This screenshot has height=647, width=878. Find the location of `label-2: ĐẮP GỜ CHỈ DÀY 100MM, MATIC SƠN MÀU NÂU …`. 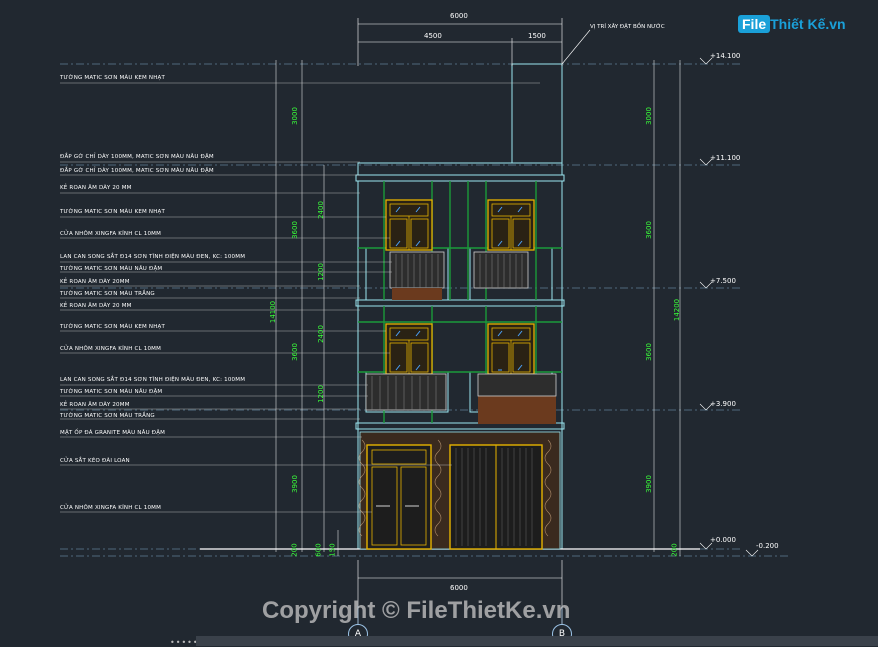

label-2: ĐẮP GỜ CHỈ DÀY 100MM, MATIC SƠN MÀU NÂU … is located at coordinates (137, 171).